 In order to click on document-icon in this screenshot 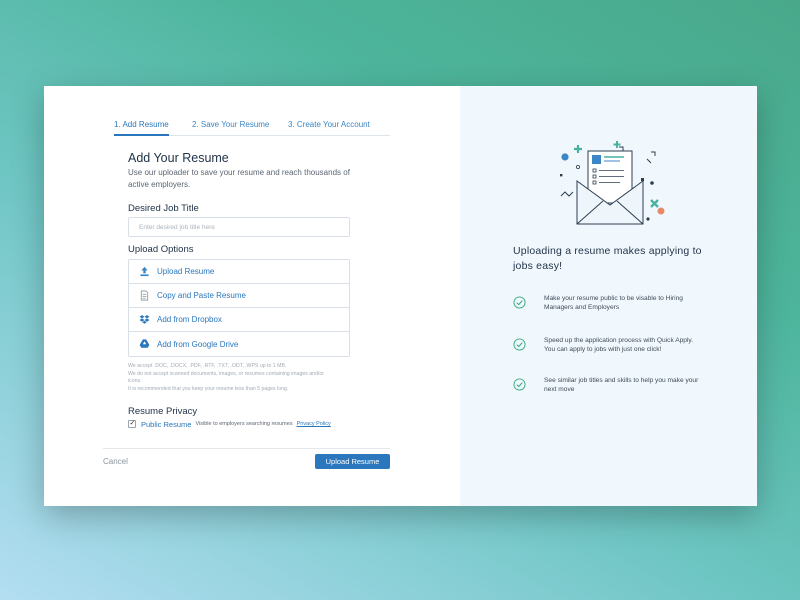, I will do `click(144, 295)`.